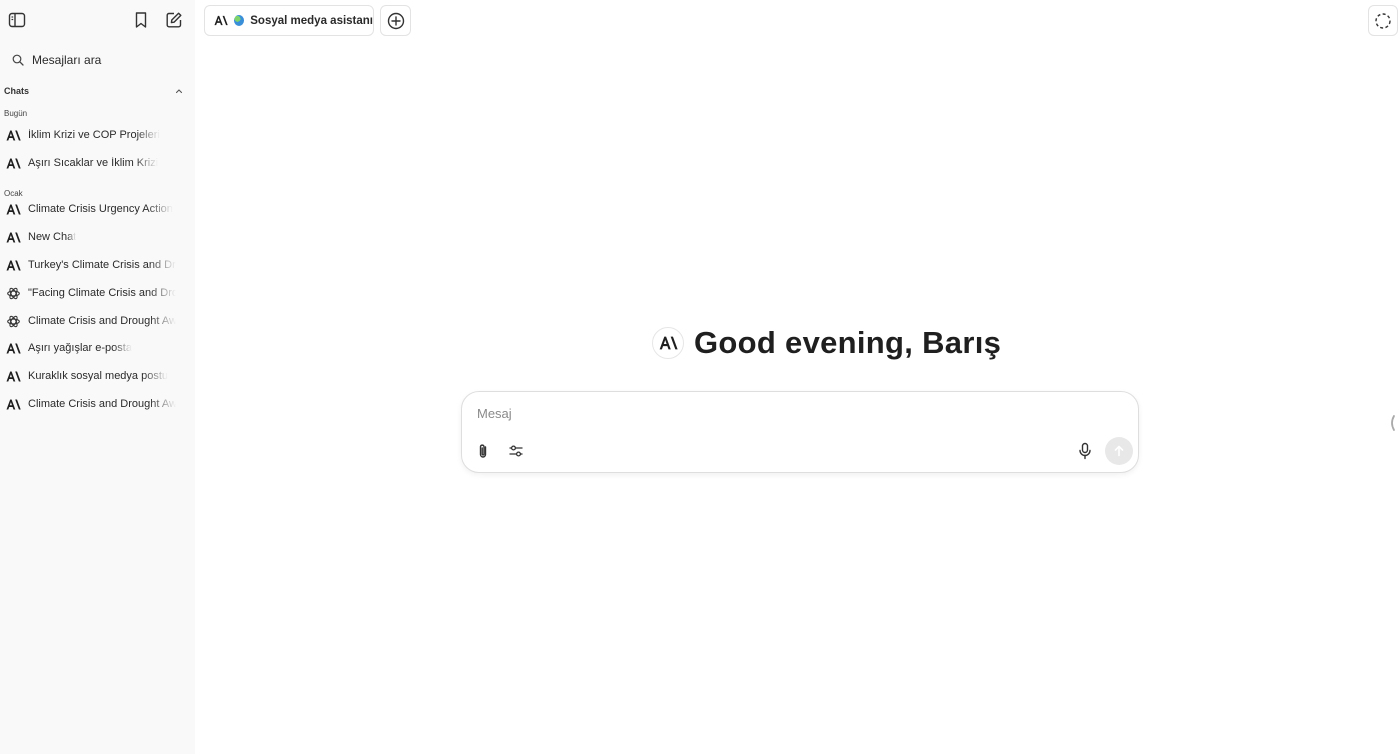 The image size is (1400, 754). I want to click on group-label-today: Bugün, so click(16, 113).